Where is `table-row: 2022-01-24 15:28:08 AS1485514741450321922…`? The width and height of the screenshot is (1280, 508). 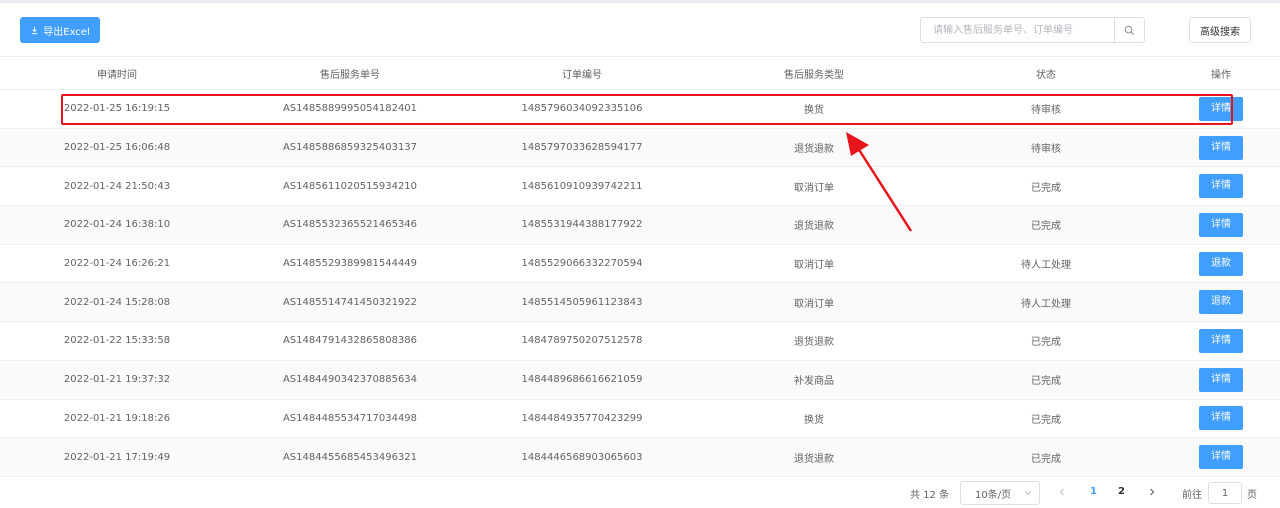 table-row: 2022-01-24 15:28:08 AS1485514741450321922… is located at coordinates (640, 302).